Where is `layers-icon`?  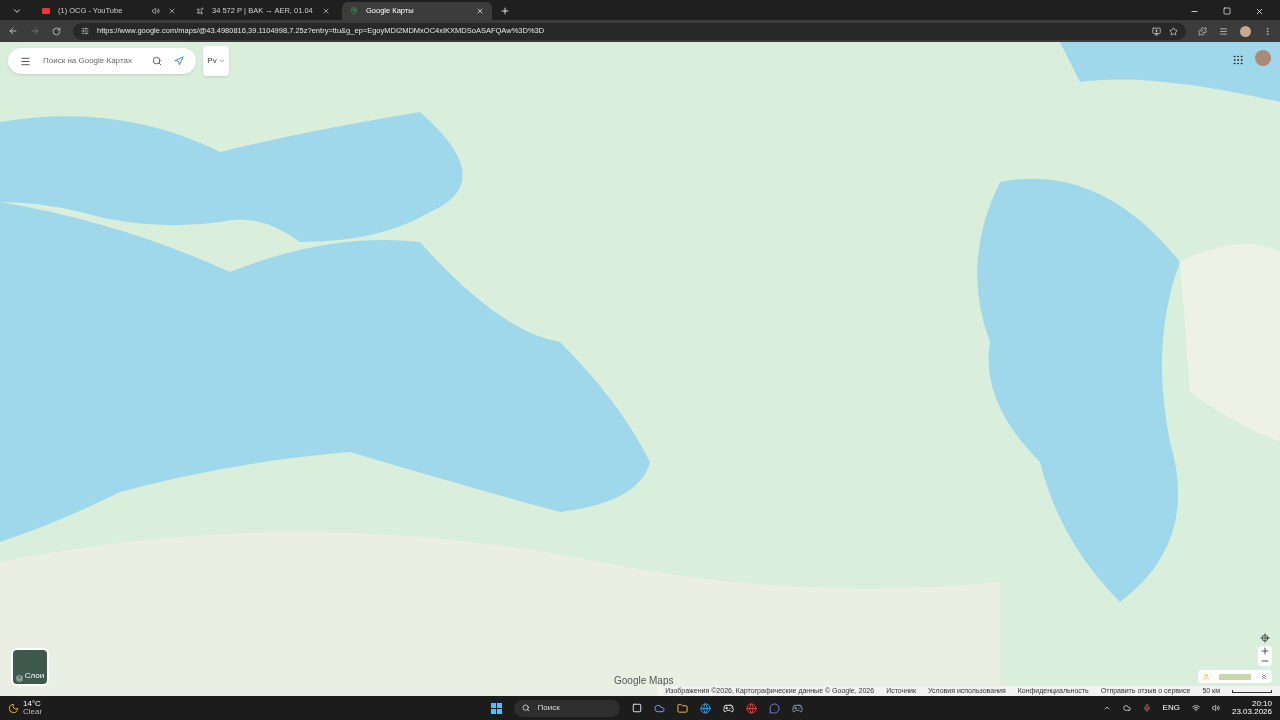
layers-icon is located at coordinates (19, 678).